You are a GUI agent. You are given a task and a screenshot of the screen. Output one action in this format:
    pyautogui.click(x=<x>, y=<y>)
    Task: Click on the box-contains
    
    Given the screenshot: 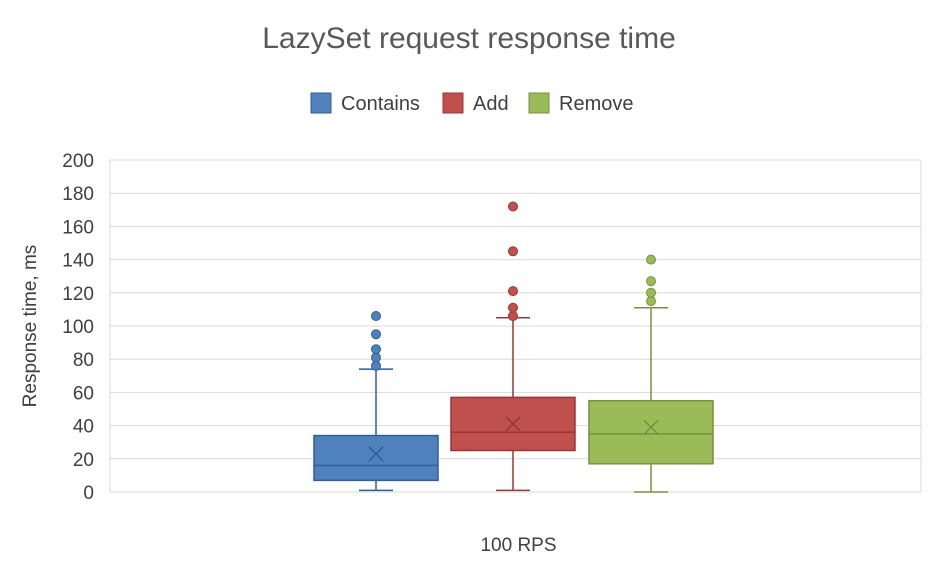 What is the action you would take?
    pyautogui.click(x=376, y=401)
    